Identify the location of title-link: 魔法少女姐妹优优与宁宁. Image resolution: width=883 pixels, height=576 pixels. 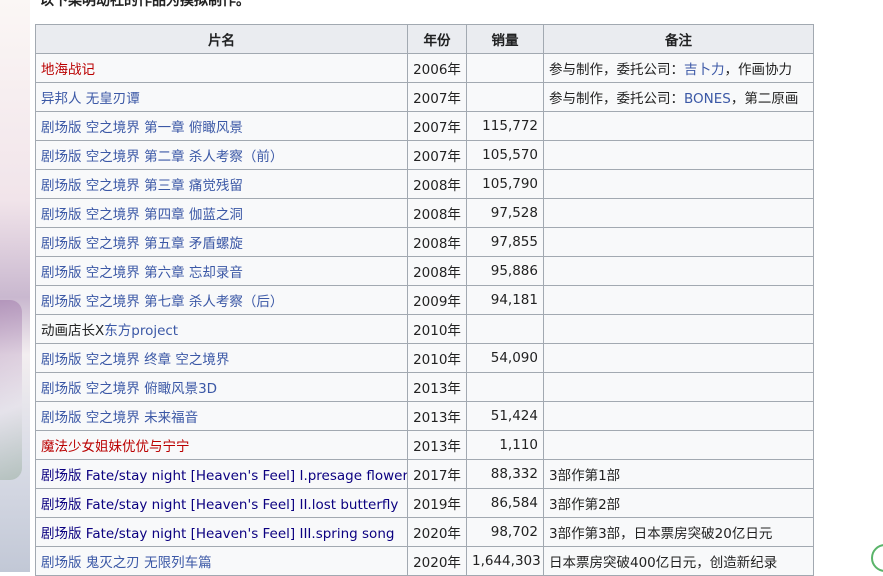
(115, 447).